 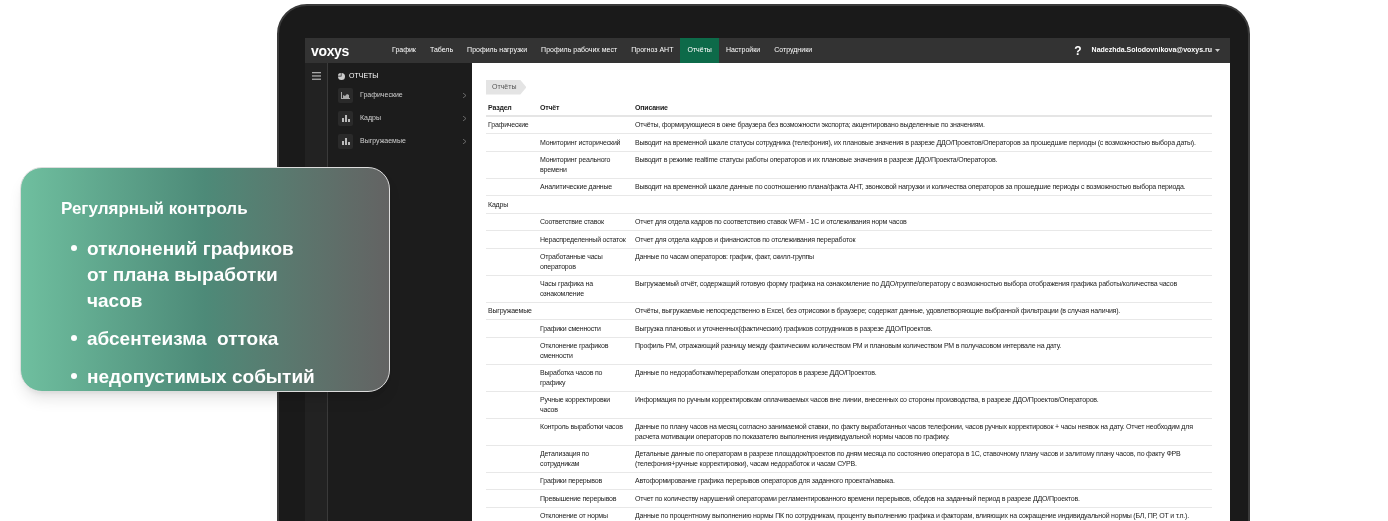 I want to click on caret-icon, so click(x=1217, y=50).